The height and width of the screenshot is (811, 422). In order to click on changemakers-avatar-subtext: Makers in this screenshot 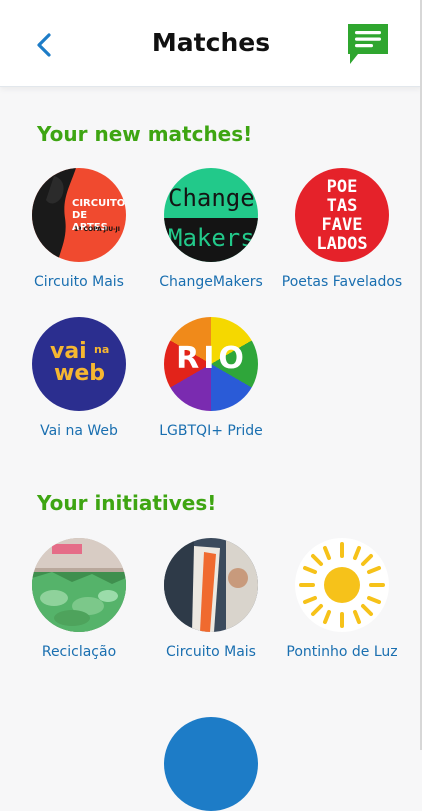, I will do `click(211, 238)`.